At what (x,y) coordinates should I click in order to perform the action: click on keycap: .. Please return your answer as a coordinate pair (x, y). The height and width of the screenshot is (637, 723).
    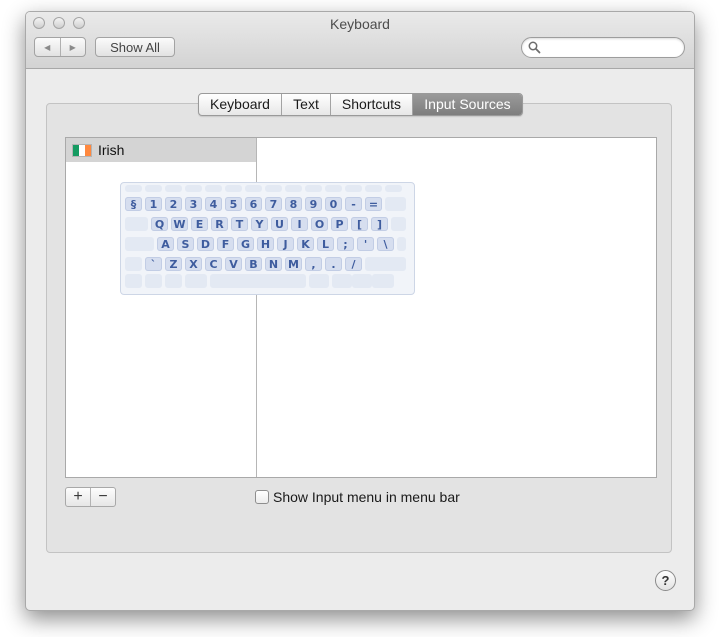
    Looking at the image, I should click on (333, 264).